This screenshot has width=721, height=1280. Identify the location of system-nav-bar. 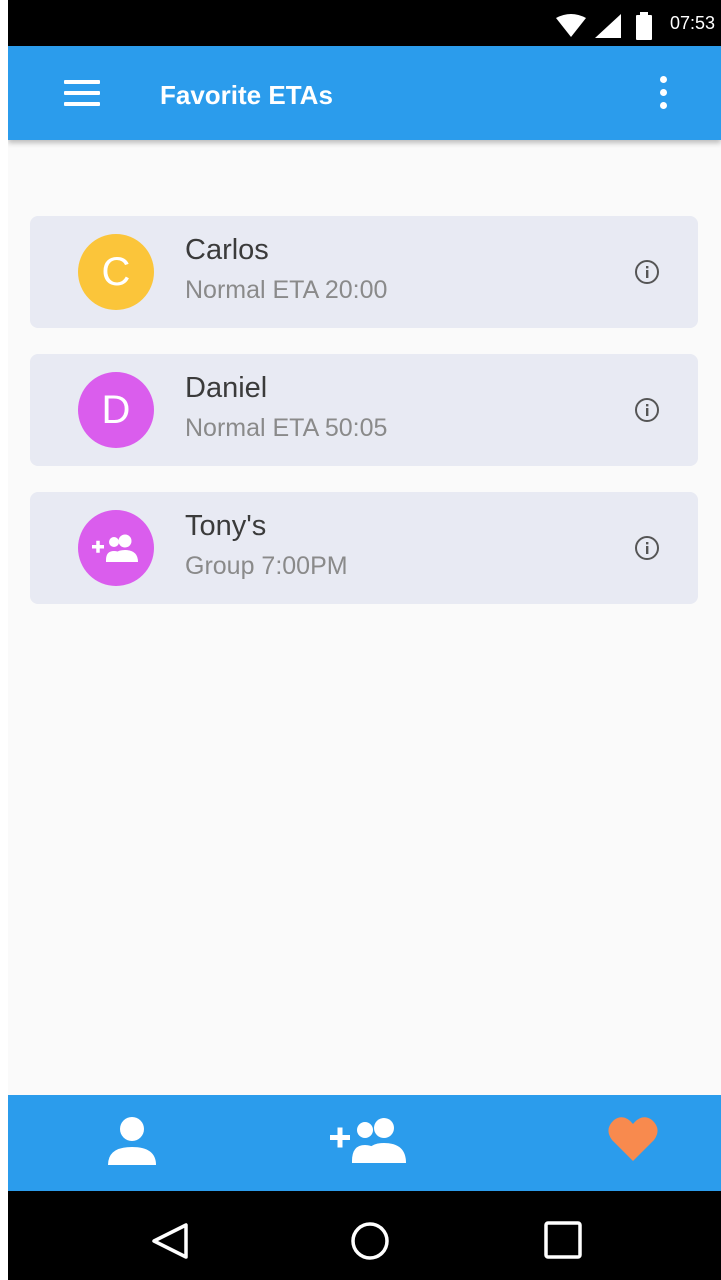
(364, 1235).